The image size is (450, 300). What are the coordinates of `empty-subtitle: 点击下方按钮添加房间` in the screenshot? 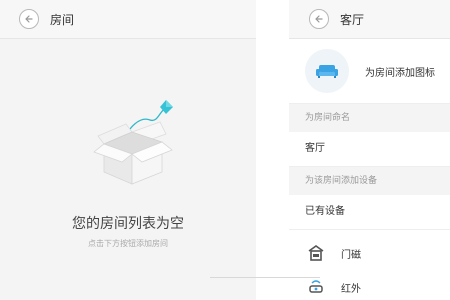 It's located at (128, 243).